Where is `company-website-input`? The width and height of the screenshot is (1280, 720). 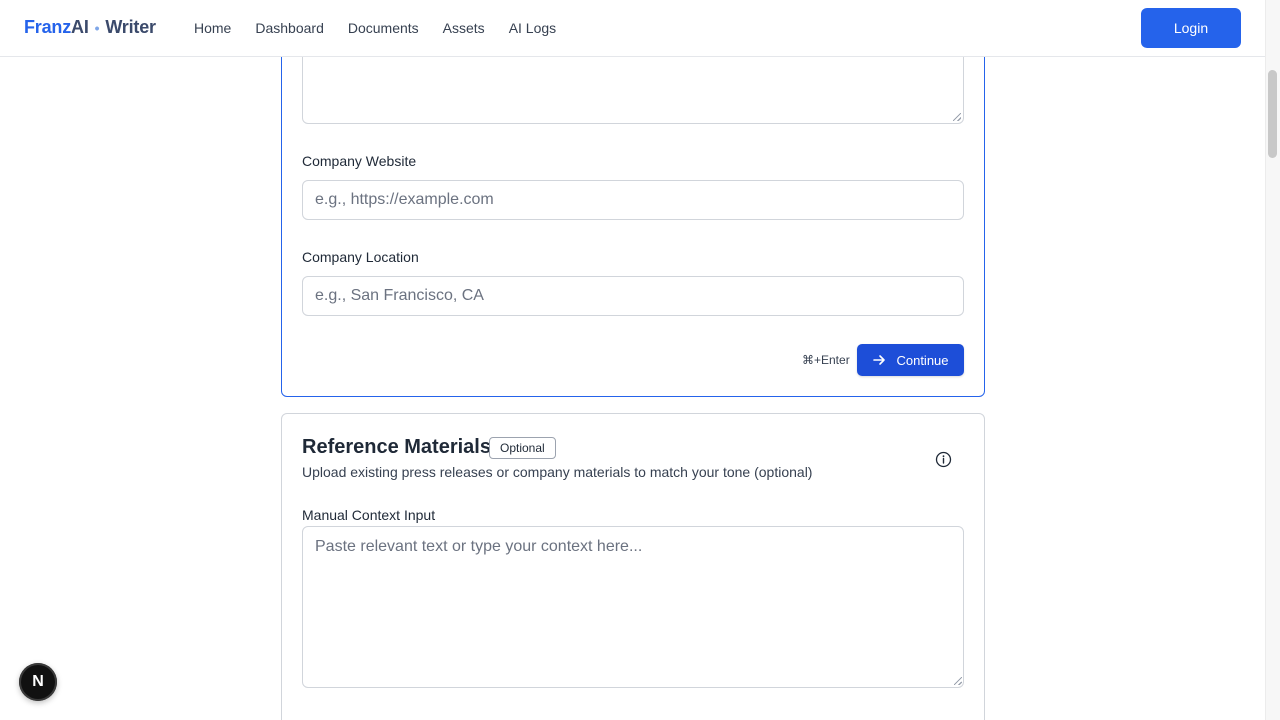 company-website-input is located at coordinates (633, 200).